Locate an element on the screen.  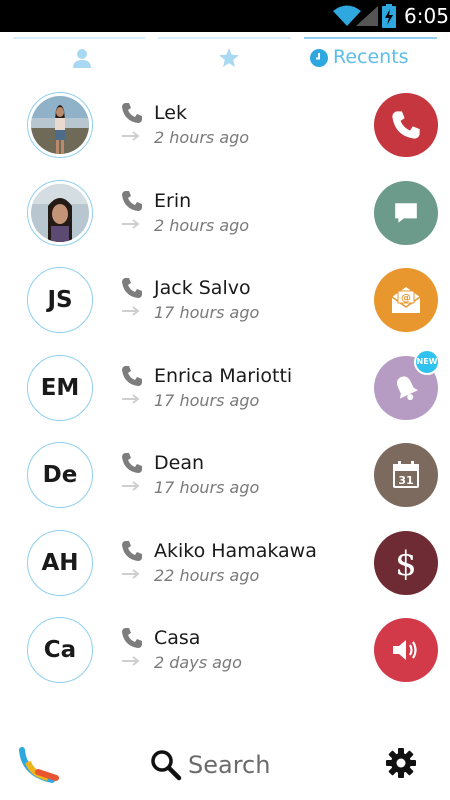
battery-charging-icon is located at coordinates (389, 16).